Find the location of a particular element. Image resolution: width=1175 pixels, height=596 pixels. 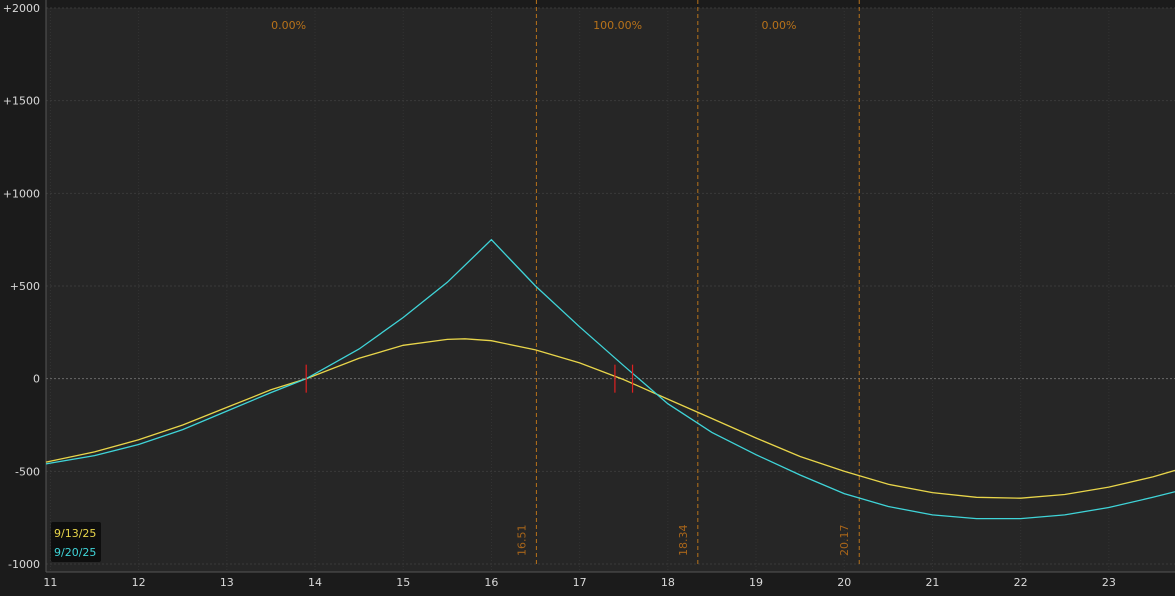

y-tick-label: -1000 is located at coordinates (24, 564).